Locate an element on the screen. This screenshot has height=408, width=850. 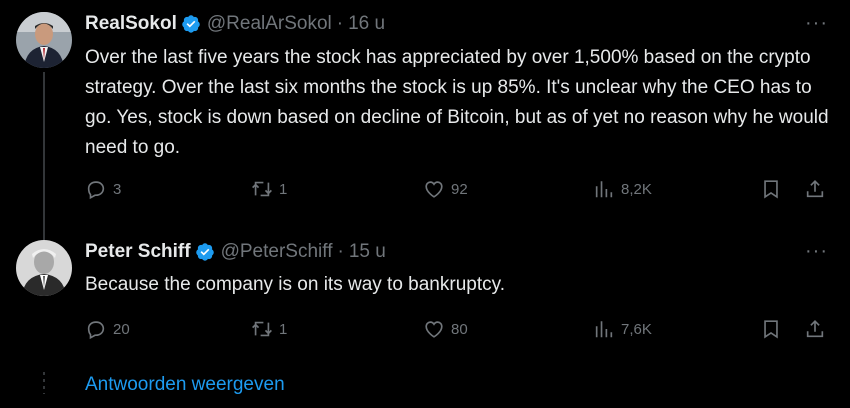
like-count: 80 is located at coordinates (459, 329).